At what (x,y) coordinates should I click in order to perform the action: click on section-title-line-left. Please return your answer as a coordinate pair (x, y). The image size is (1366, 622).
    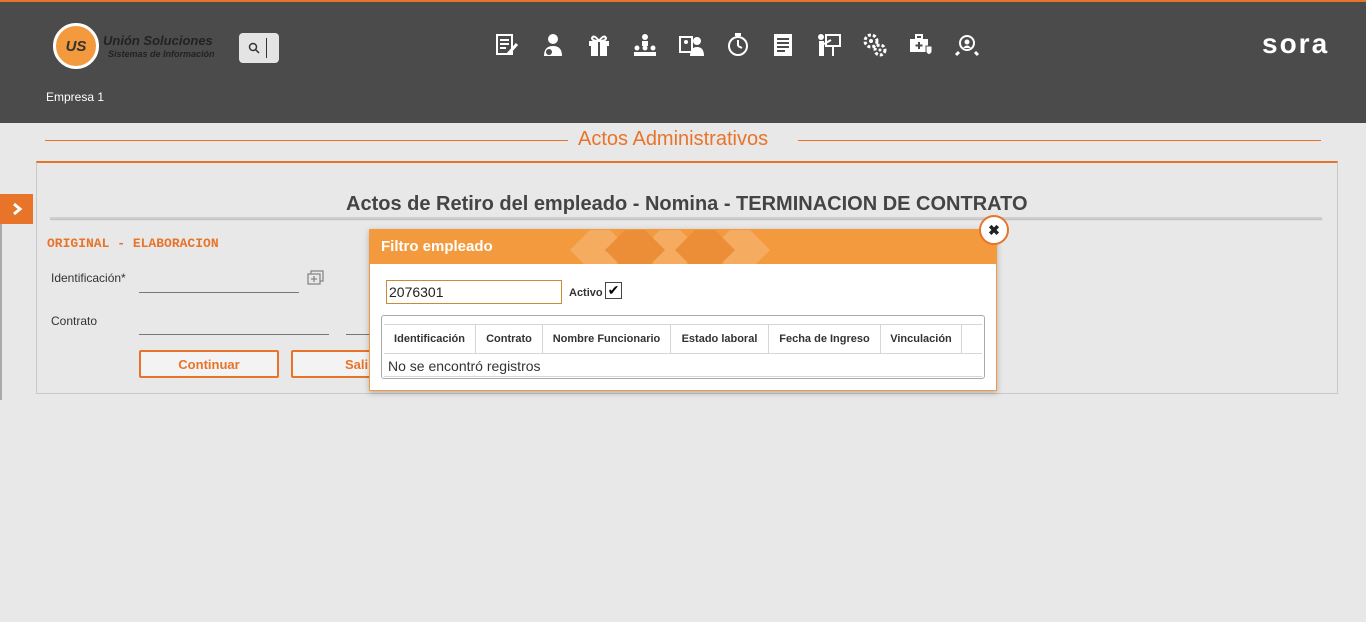
    Looking at the image, I should click on (306, 140).